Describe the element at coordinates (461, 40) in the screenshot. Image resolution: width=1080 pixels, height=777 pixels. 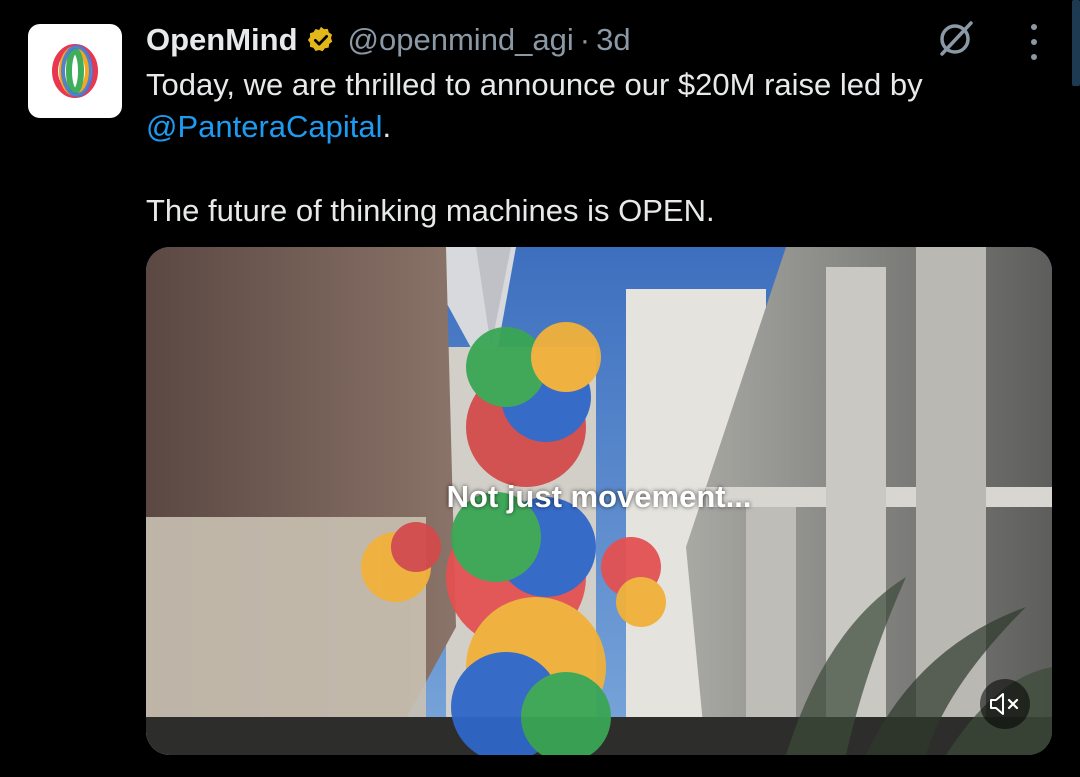
I see `author-handle: @openmind_agi` at that location.